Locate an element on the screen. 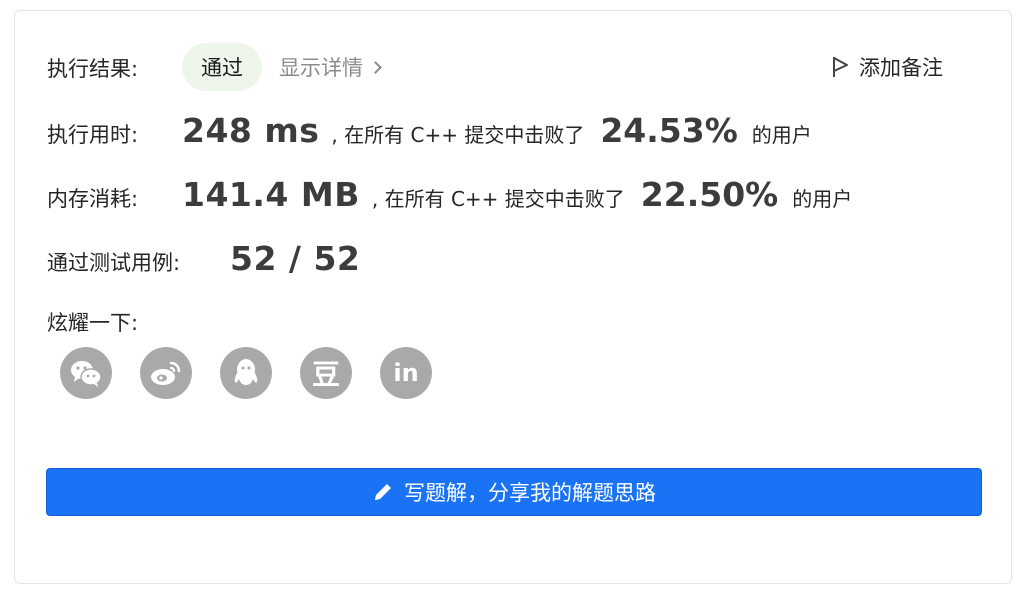 The height and width of the screenshot is (590, 1024). memory-label: 内存消耗: is located at coordinates (93, 199).